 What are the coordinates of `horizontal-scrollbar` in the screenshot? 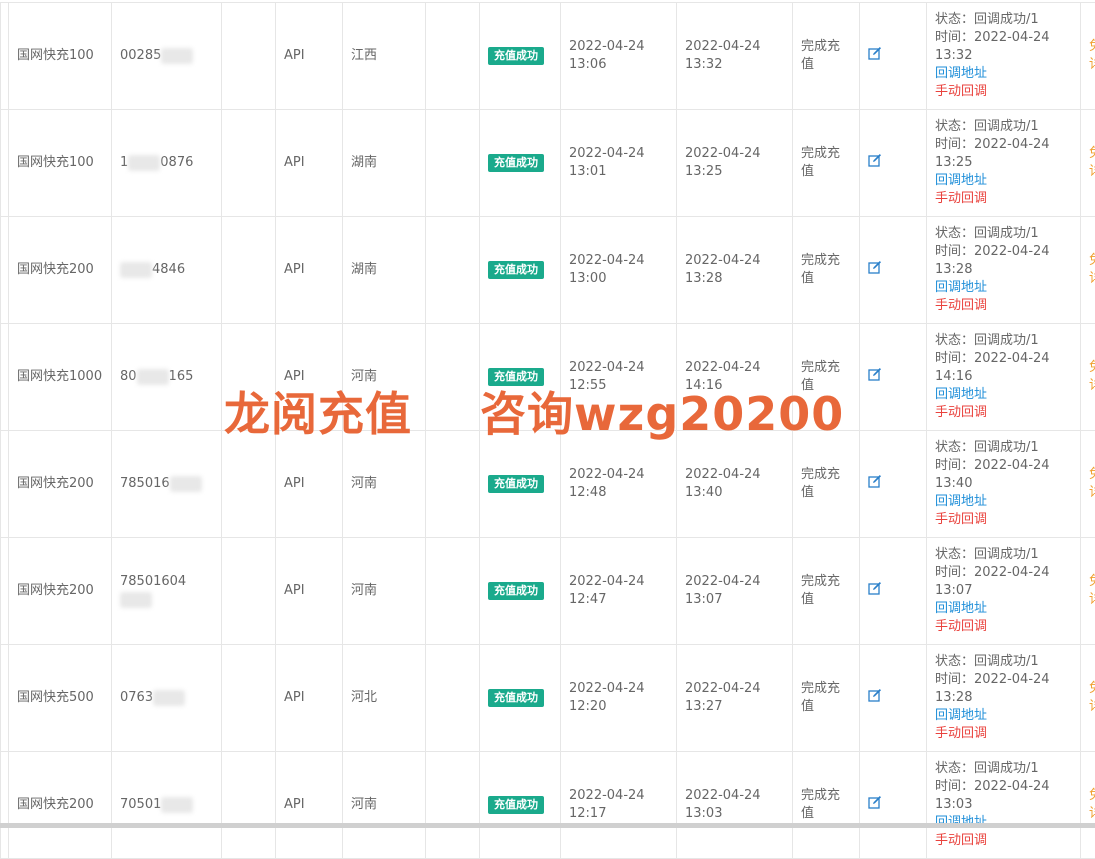 It's located at (547, 825).